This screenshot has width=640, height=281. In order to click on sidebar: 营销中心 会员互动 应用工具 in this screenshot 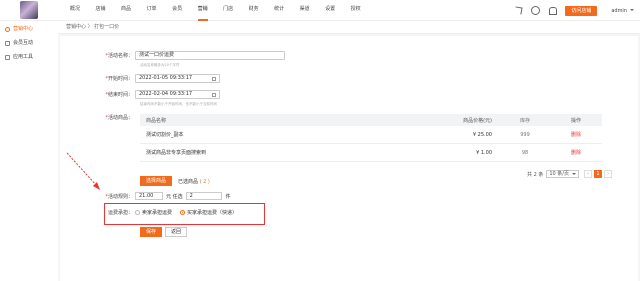, I will do `click(29, 151)`.